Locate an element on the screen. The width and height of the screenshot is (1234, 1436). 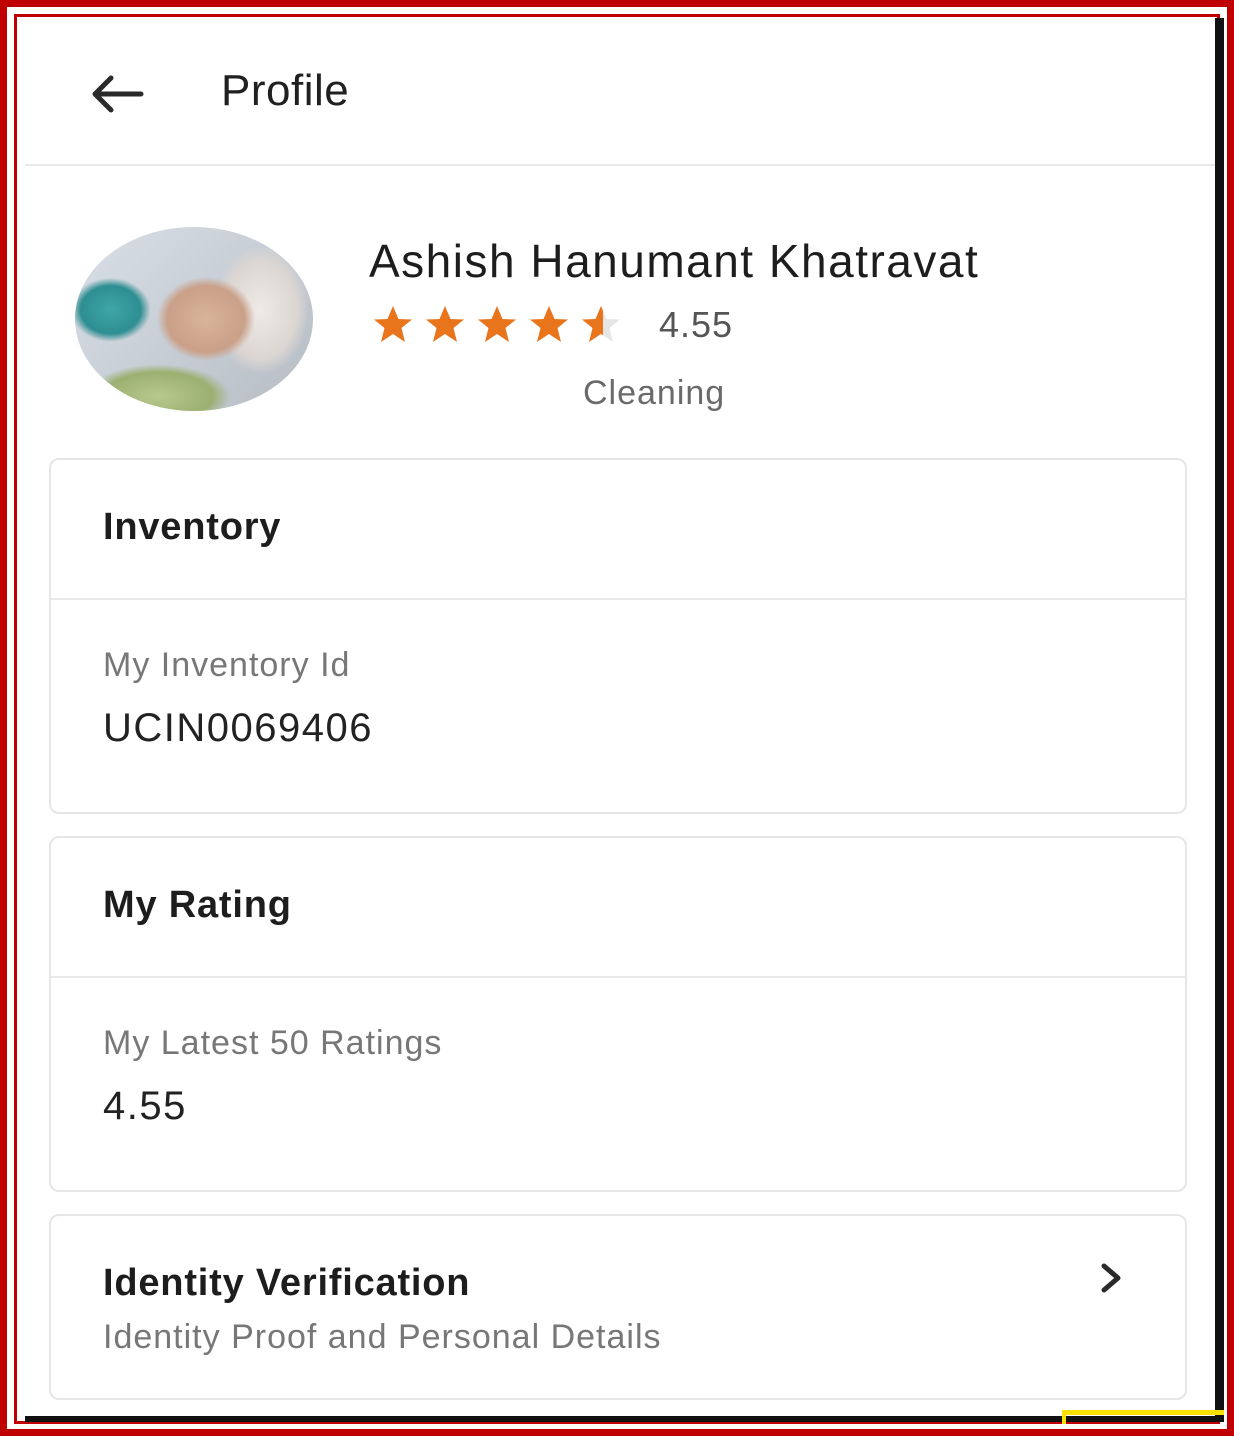
star-rating is located at coordinates (497, 324).